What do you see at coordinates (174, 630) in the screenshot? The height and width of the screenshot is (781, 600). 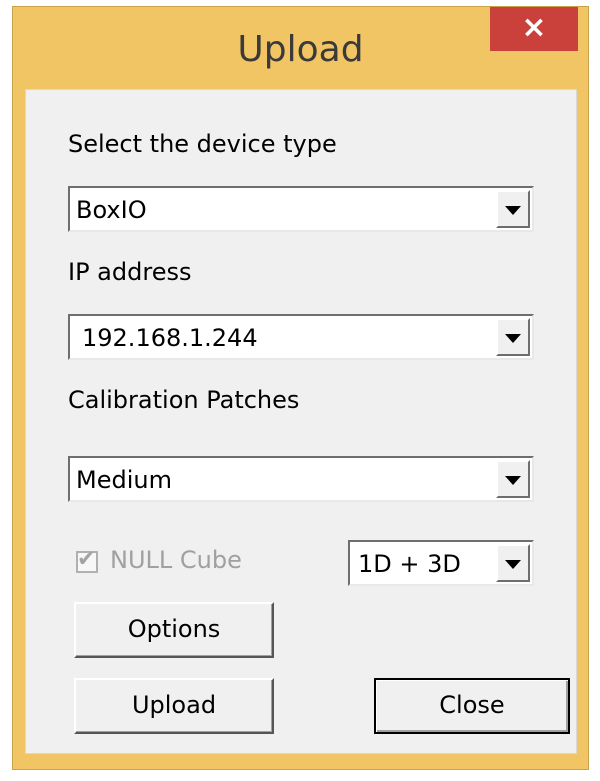 I see `options-button: Options` at bounding box center [174, 630].